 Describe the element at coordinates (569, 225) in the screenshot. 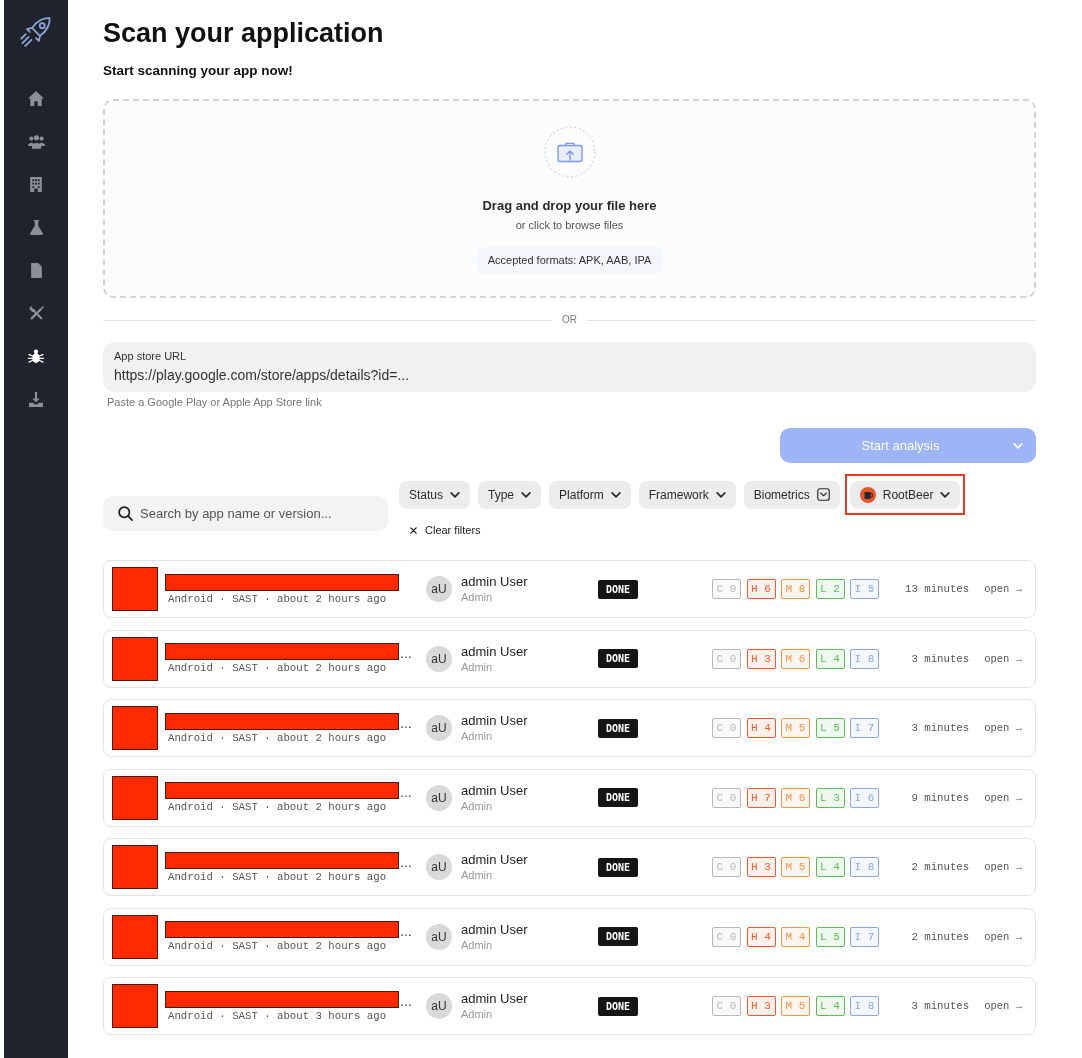

I see `dropzone-subtitle: or click to browse files` at that location.